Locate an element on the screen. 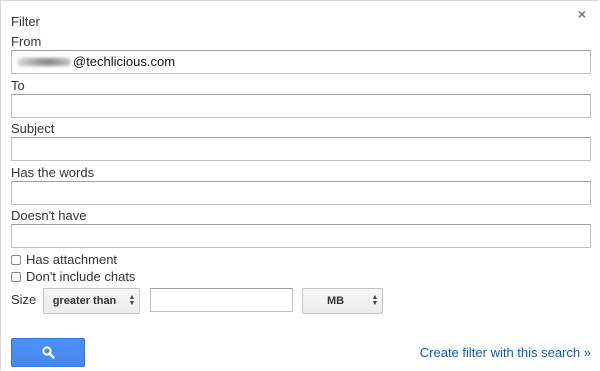 This screenshot has width=600, height=371. has-attachment-option: Has attachment is located at coordinates (64, 259).